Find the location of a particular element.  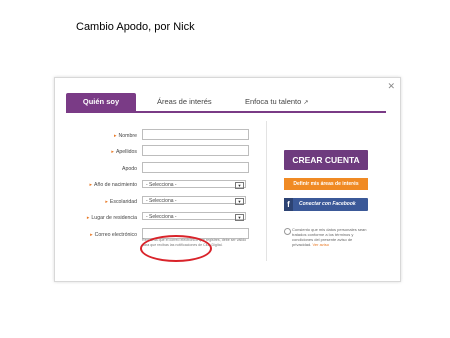

nombre-input is located at coordinates (195, 134).